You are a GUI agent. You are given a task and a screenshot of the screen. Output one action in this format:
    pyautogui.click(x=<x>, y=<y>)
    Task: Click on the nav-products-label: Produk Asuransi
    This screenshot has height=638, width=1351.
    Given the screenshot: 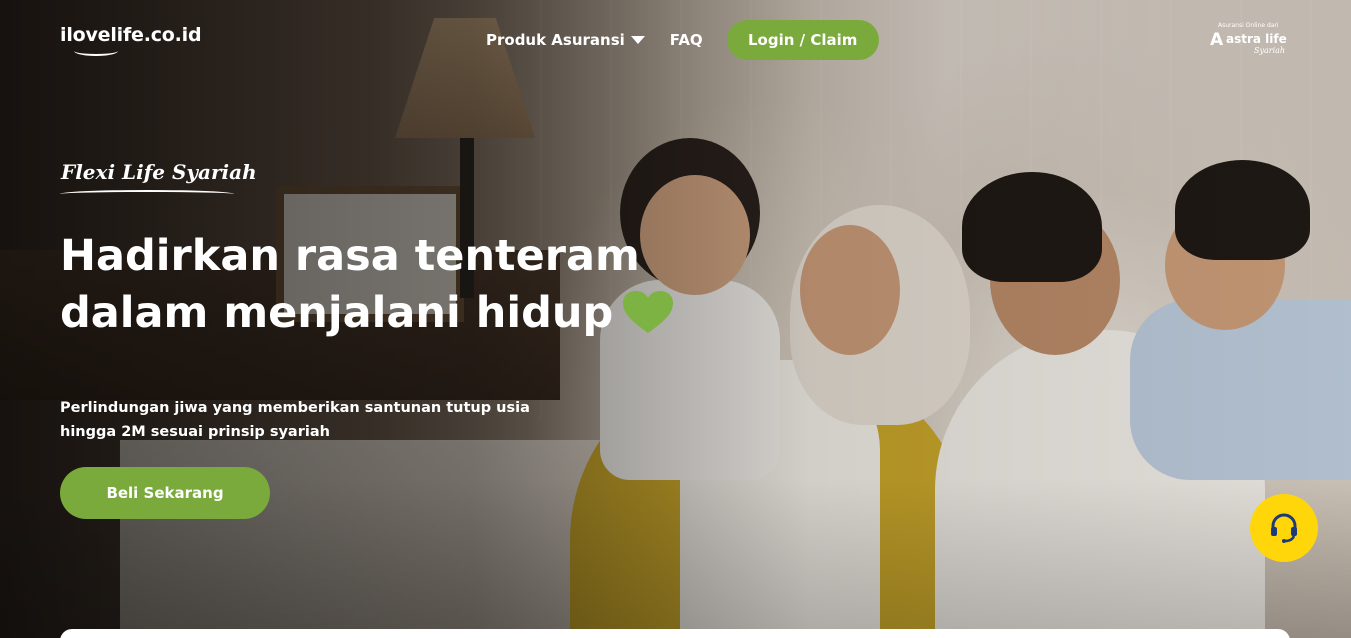 What is the action you would take?
    pyautogui.click(x=555, y=40)
    